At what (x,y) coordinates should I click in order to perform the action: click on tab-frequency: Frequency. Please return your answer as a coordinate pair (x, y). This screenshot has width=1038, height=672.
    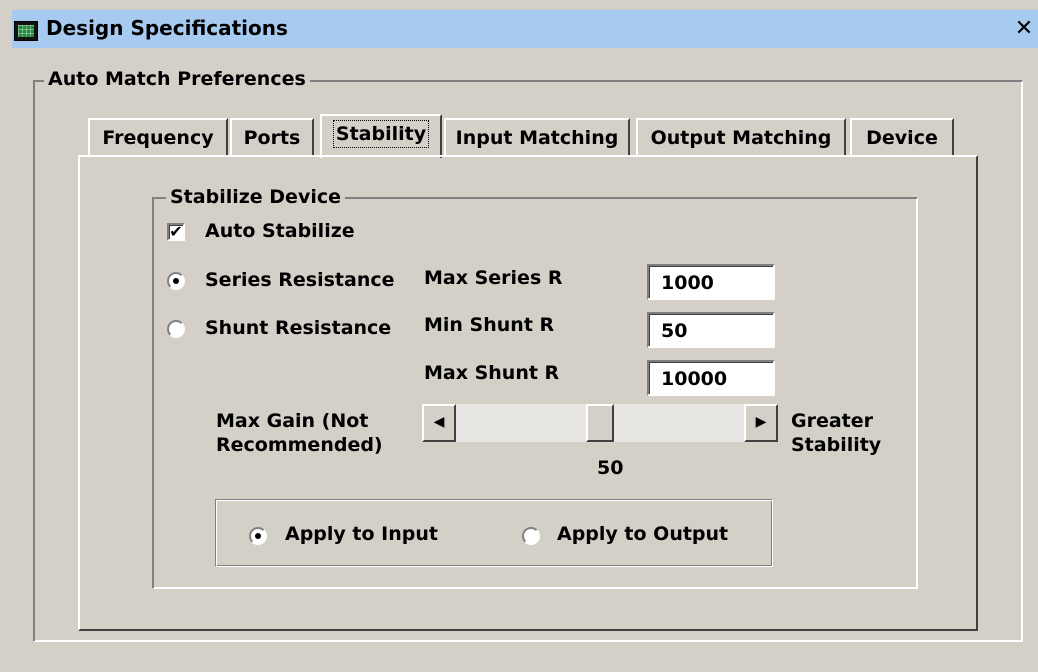
    Looking at the image, I should click on (158, 137).